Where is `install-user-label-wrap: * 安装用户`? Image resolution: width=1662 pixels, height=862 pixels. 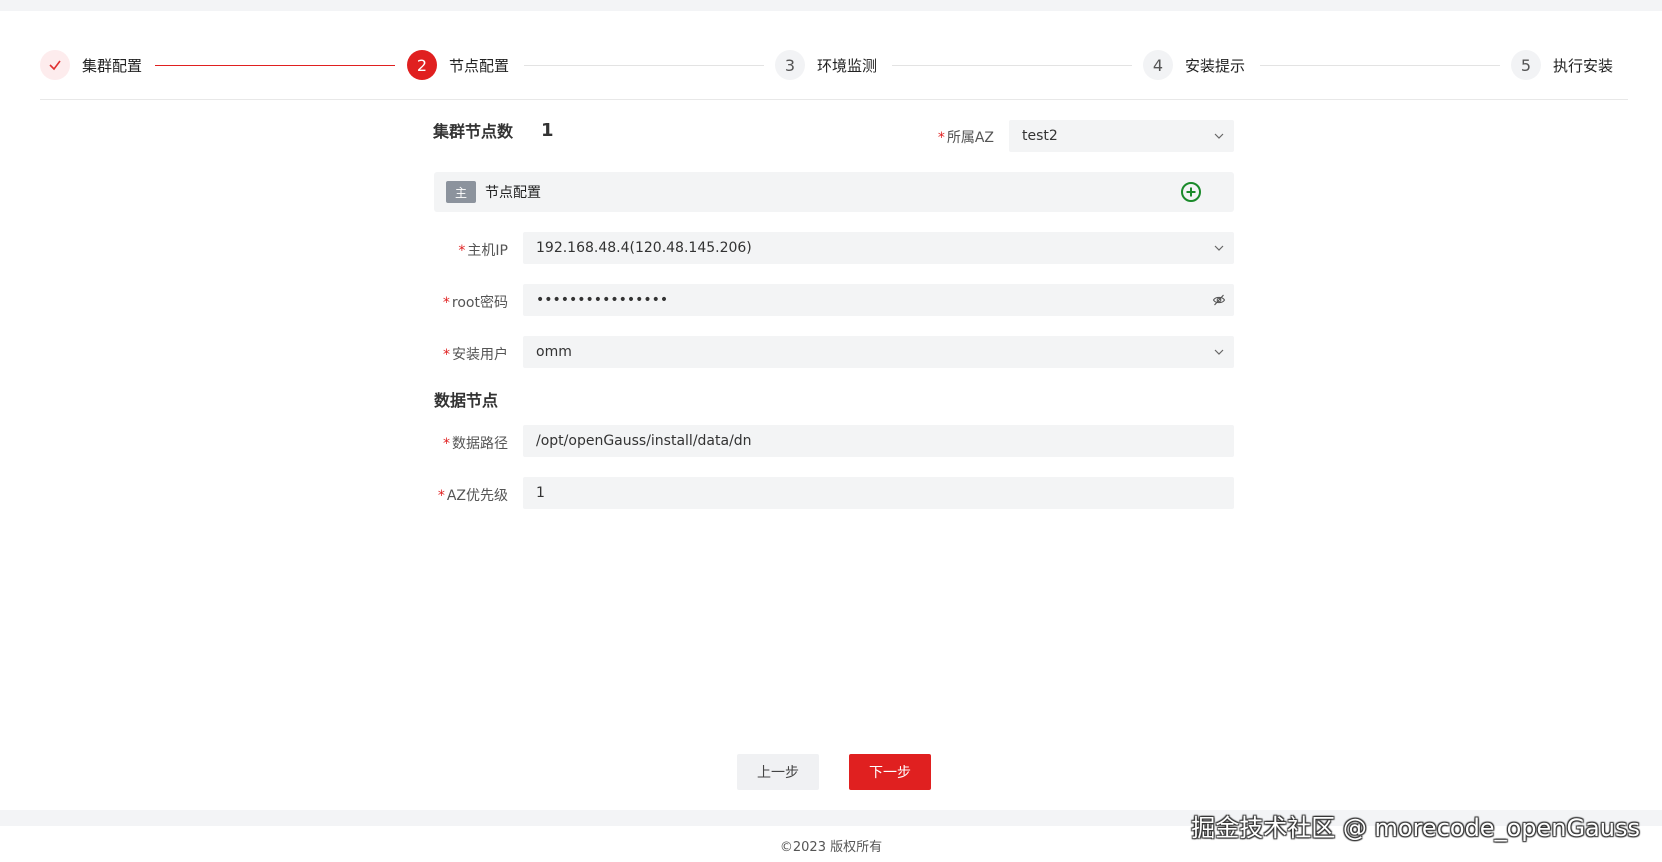
install-user-label-wrap: * 安装用户 is located at coordinates (464, 354).